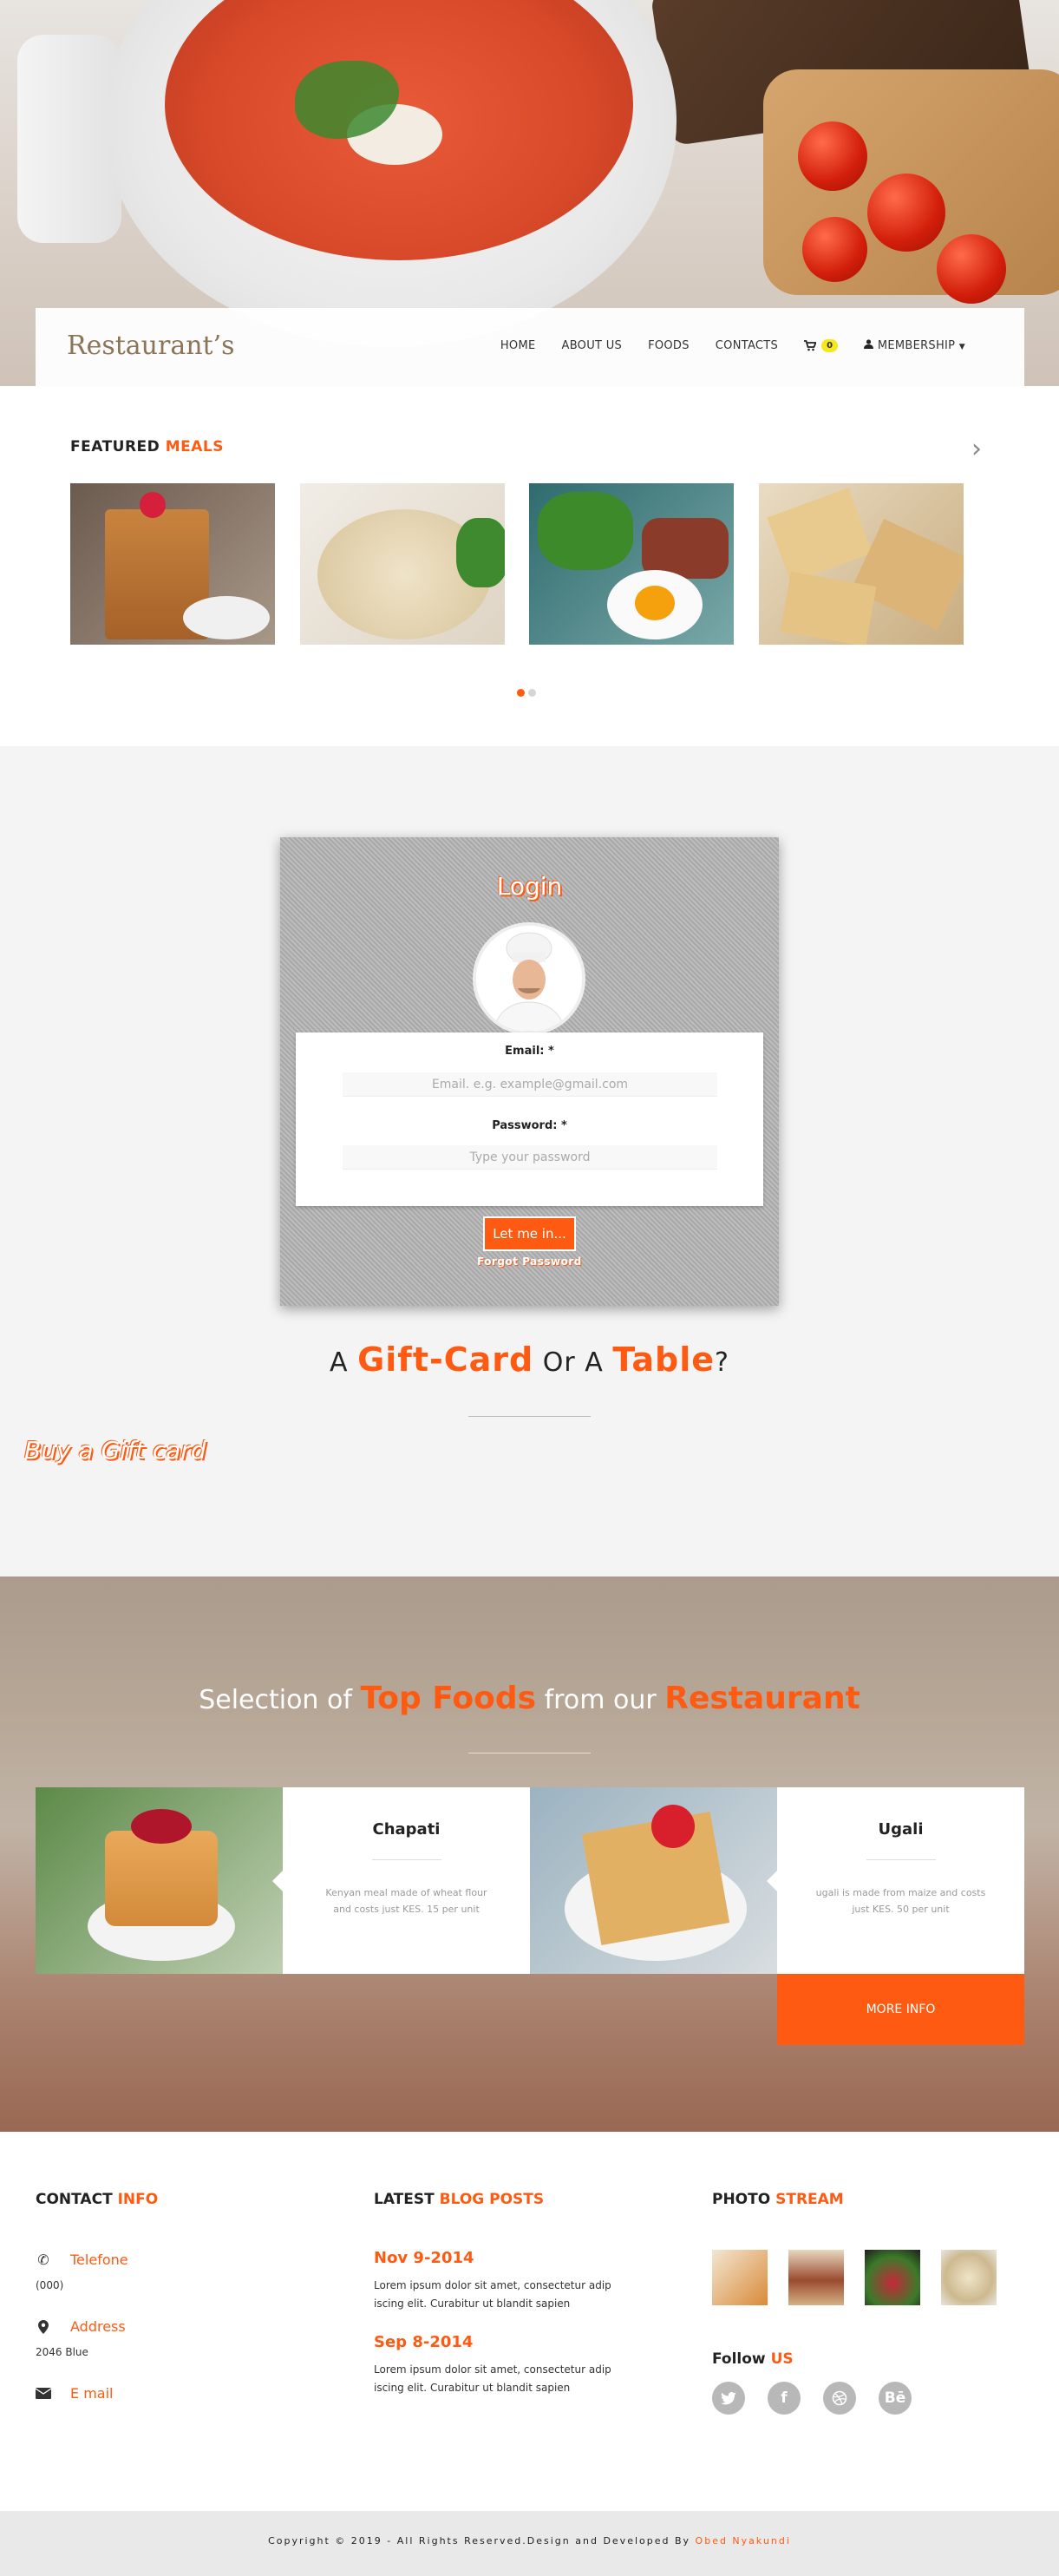 The image size is (1059, 2576). Describe the element at coordinates (900, 2009) in the screenshot. I see `more-info-button: MORE INFO` at that location.